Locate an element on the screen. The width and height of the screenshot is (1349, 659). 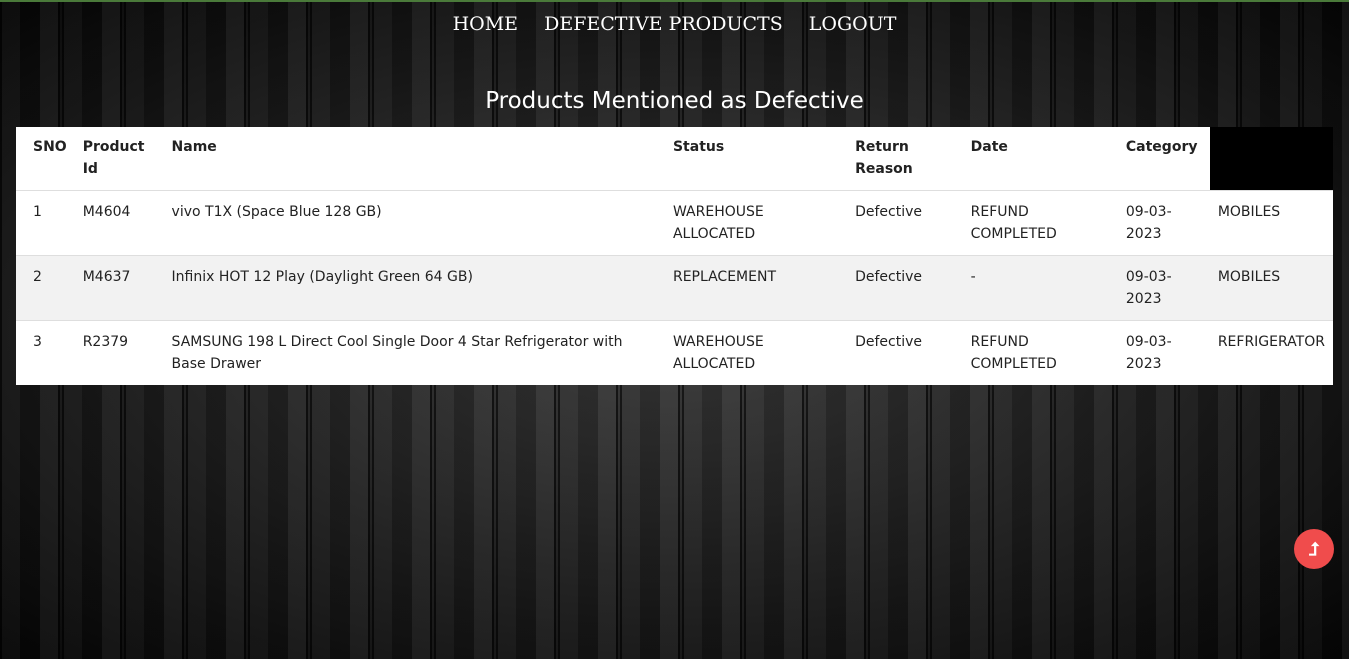
header-product-id: Product Id is located at coordinates (113, 158).